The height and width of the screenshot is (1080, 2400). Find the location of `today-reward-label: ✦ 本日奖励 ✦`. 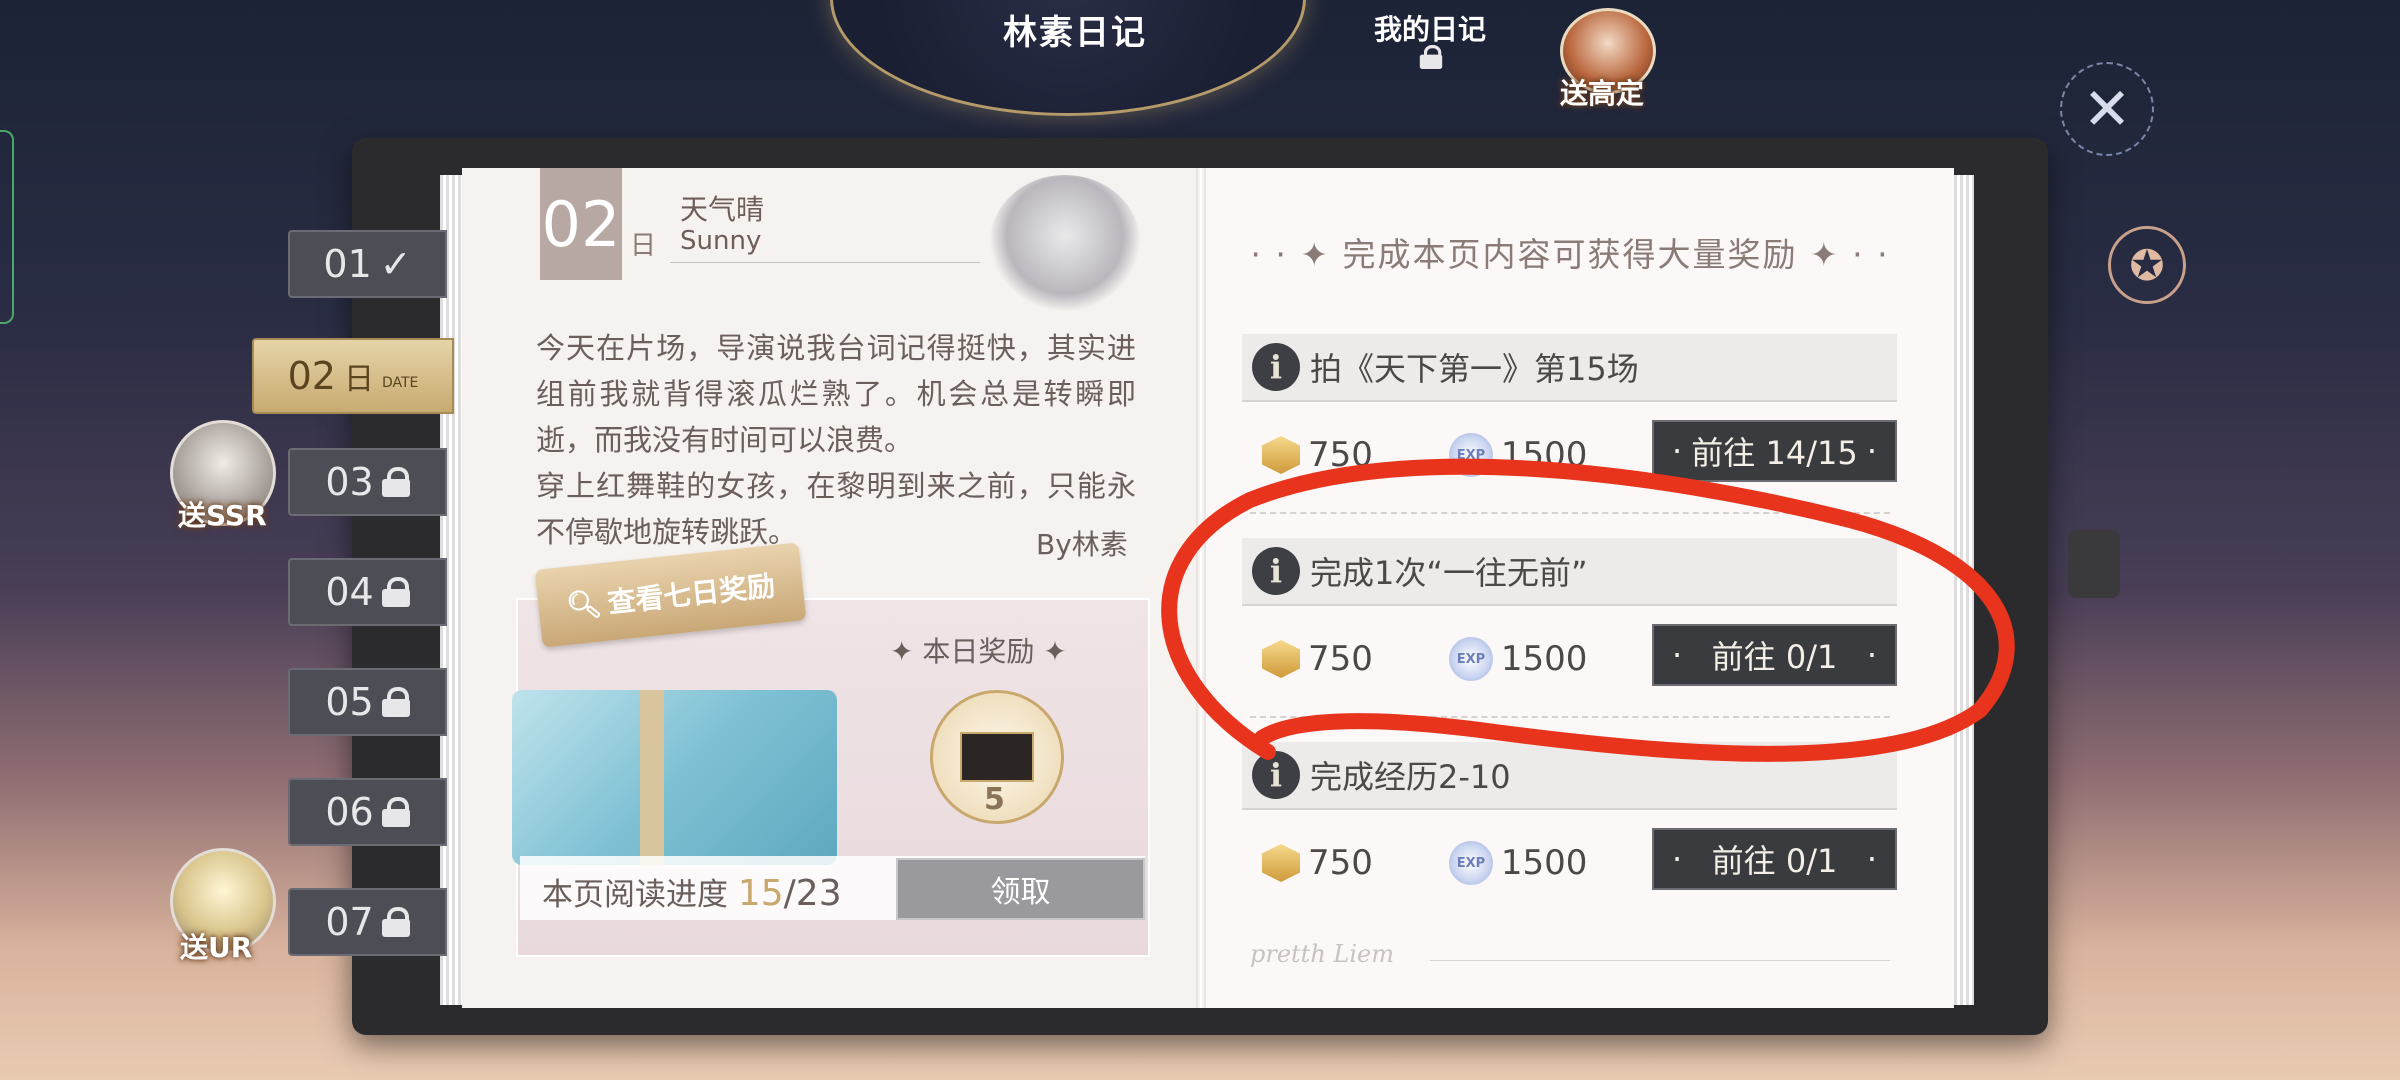

today-reward-label: ✦ 本日奖励 ✦ is located at coordinates (978, 651).